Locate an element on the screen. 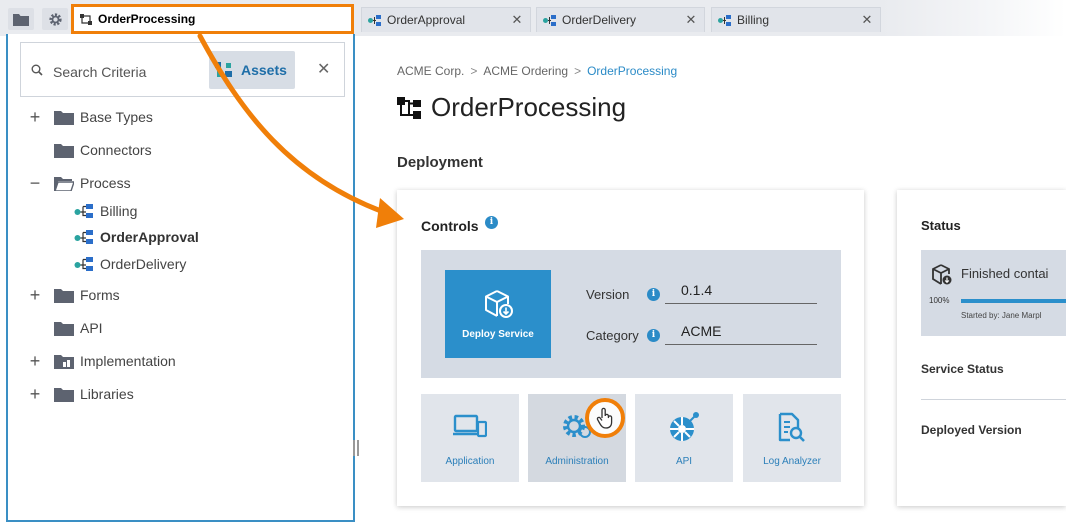 The height and width of the screenshot is (525, 1066). category-label: Category is located at coordinates (612, 335).